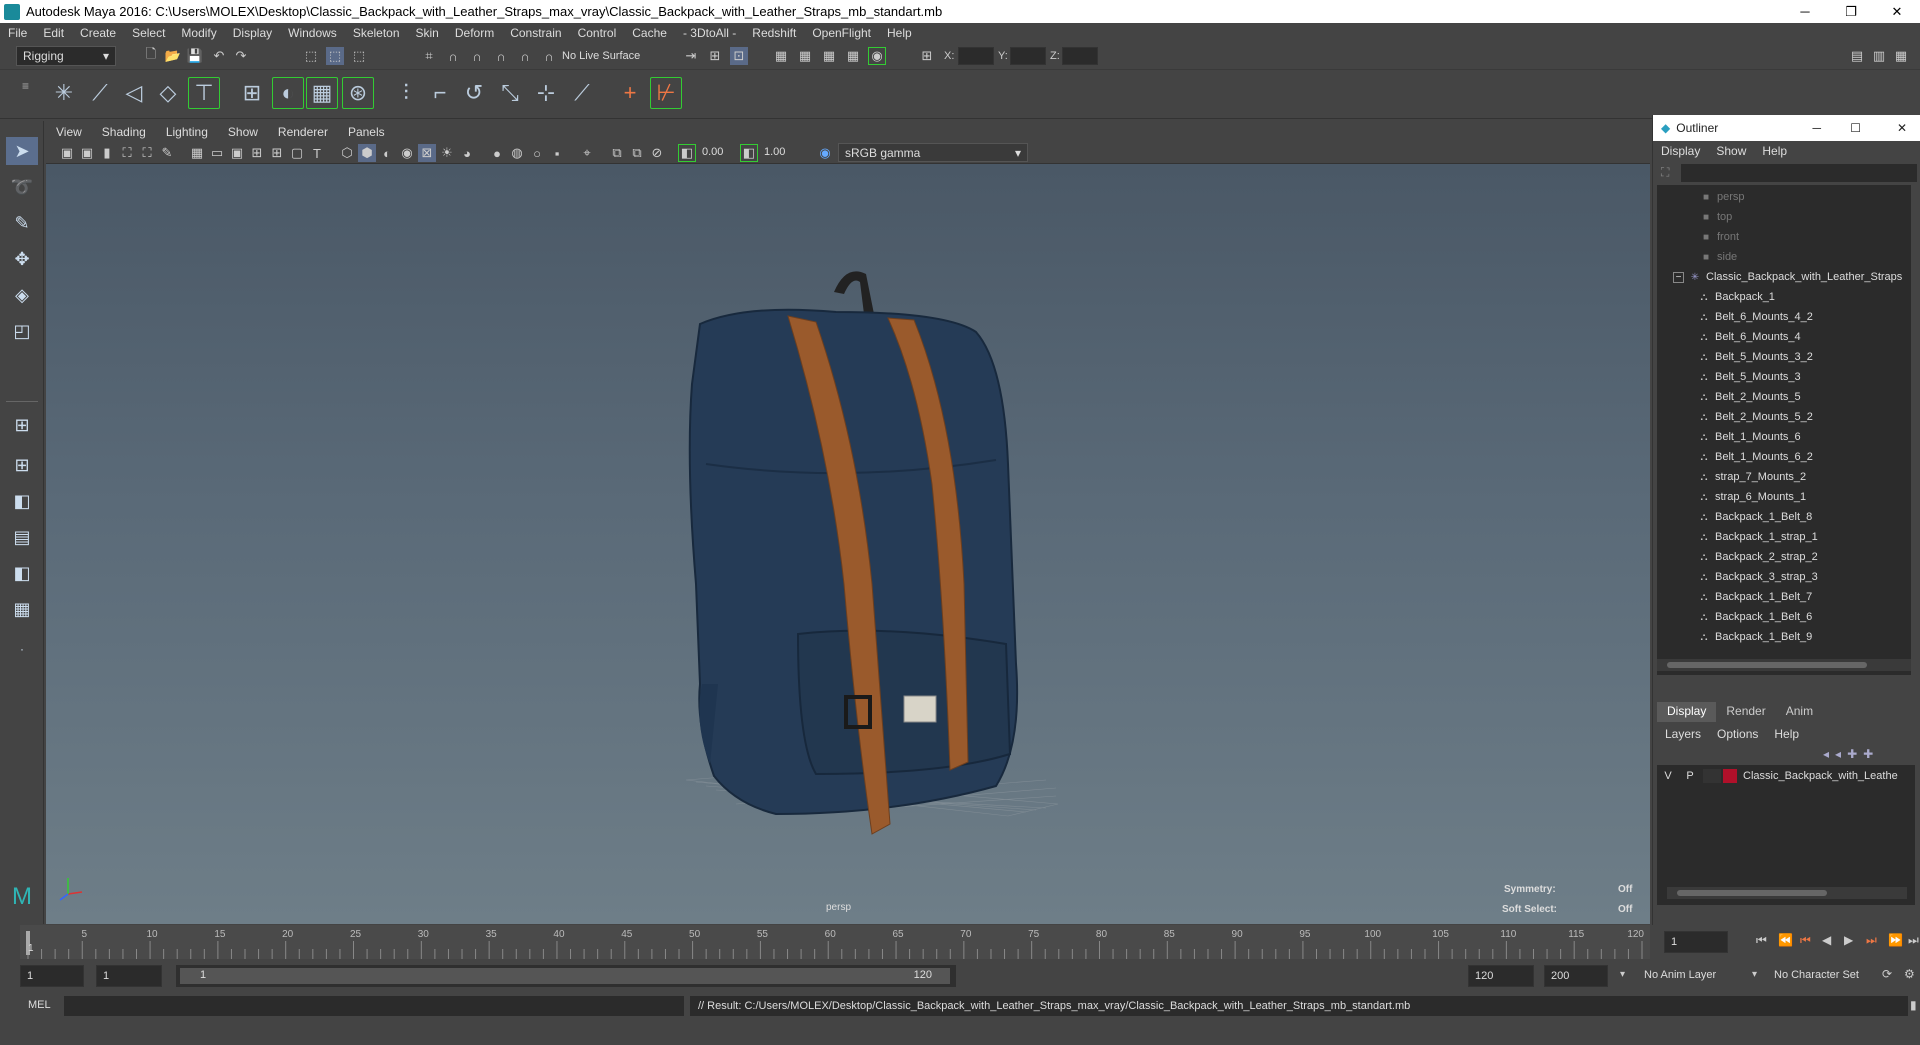 This screenshot has height=1045, width=1920. Describe the element at coordinates (1683, 734) in the screenshot. I see `layer-menu-layers: Layers` at that location.